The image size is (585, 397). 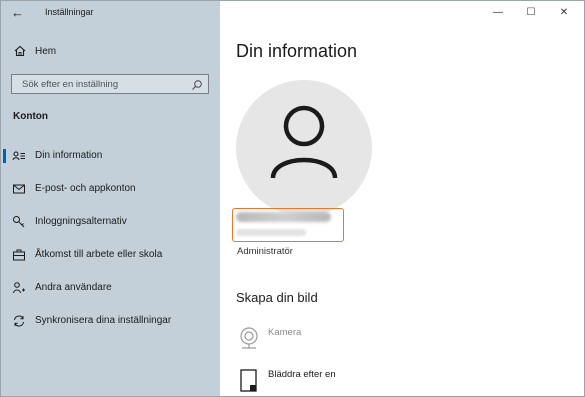 I want to click on camera-button: Kamera, so click(x=338, y=339).